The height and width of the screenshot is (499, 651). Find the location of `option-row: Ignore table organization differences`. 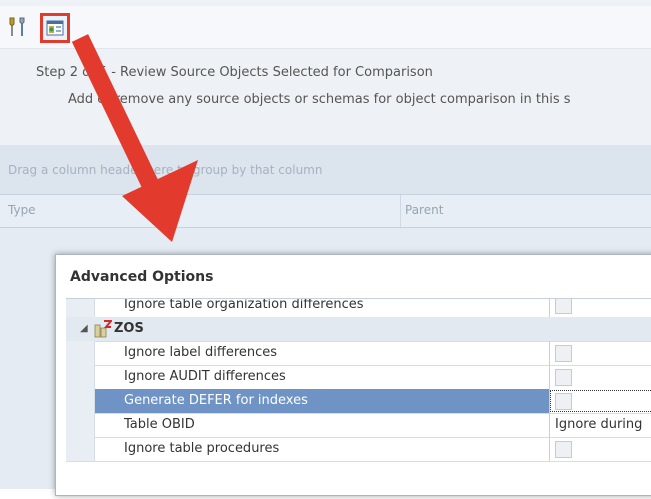

option-row: Ignore table organization differences is located at coordinates (358, 308).